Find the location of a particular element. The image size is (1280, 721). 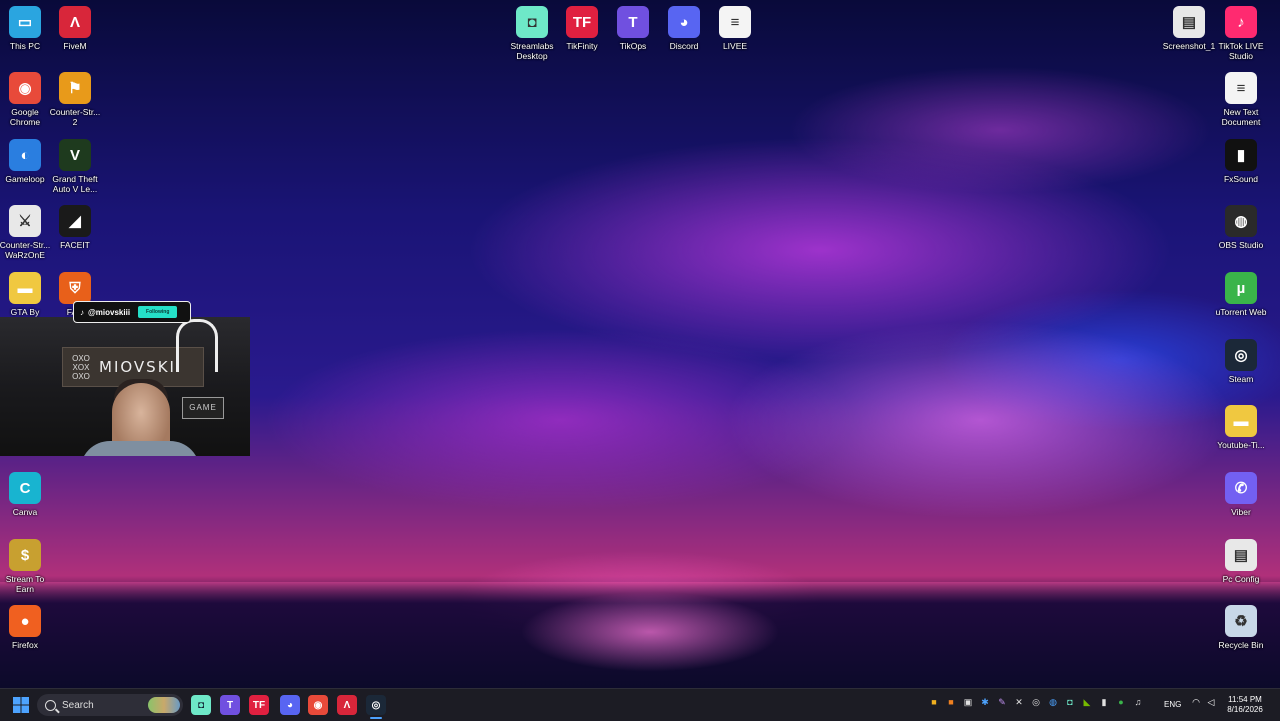

tray-app-icon-2: ■ is located at coordinates (951, 702).